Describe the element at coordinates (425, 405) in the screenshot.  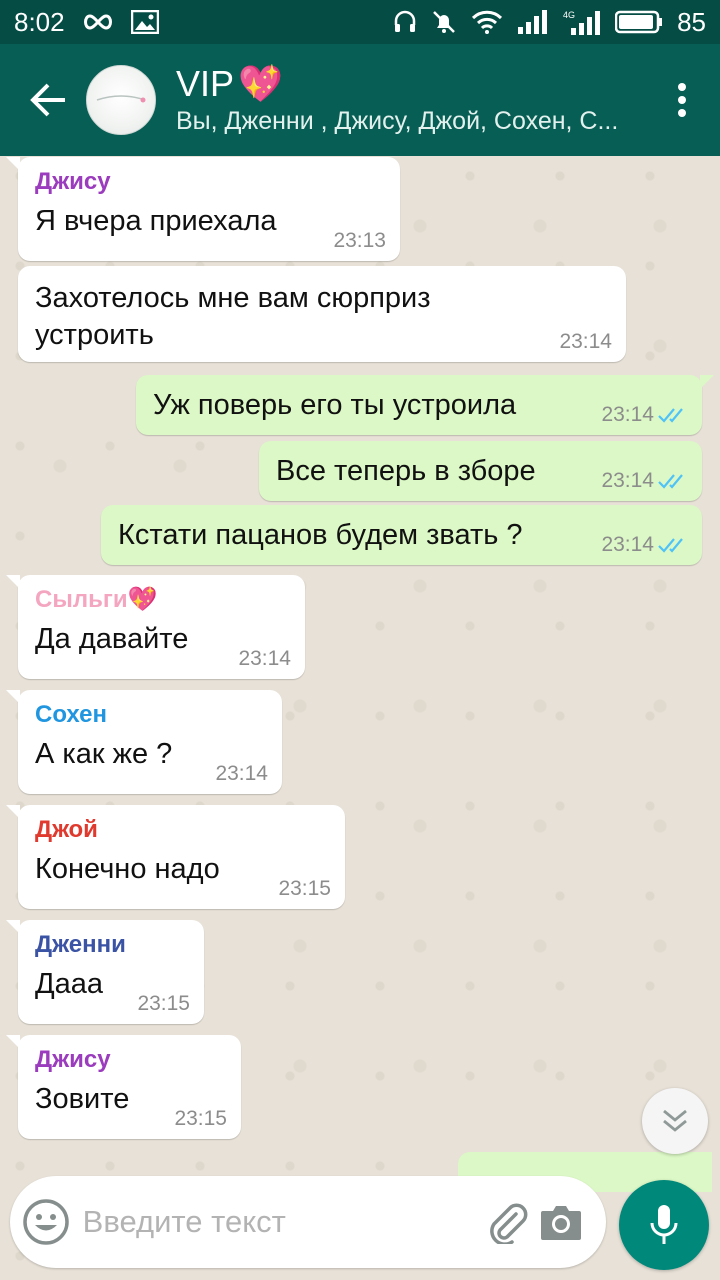
I see `message-outgoing: Уж поверь его ты устроила 23:14` at that location.